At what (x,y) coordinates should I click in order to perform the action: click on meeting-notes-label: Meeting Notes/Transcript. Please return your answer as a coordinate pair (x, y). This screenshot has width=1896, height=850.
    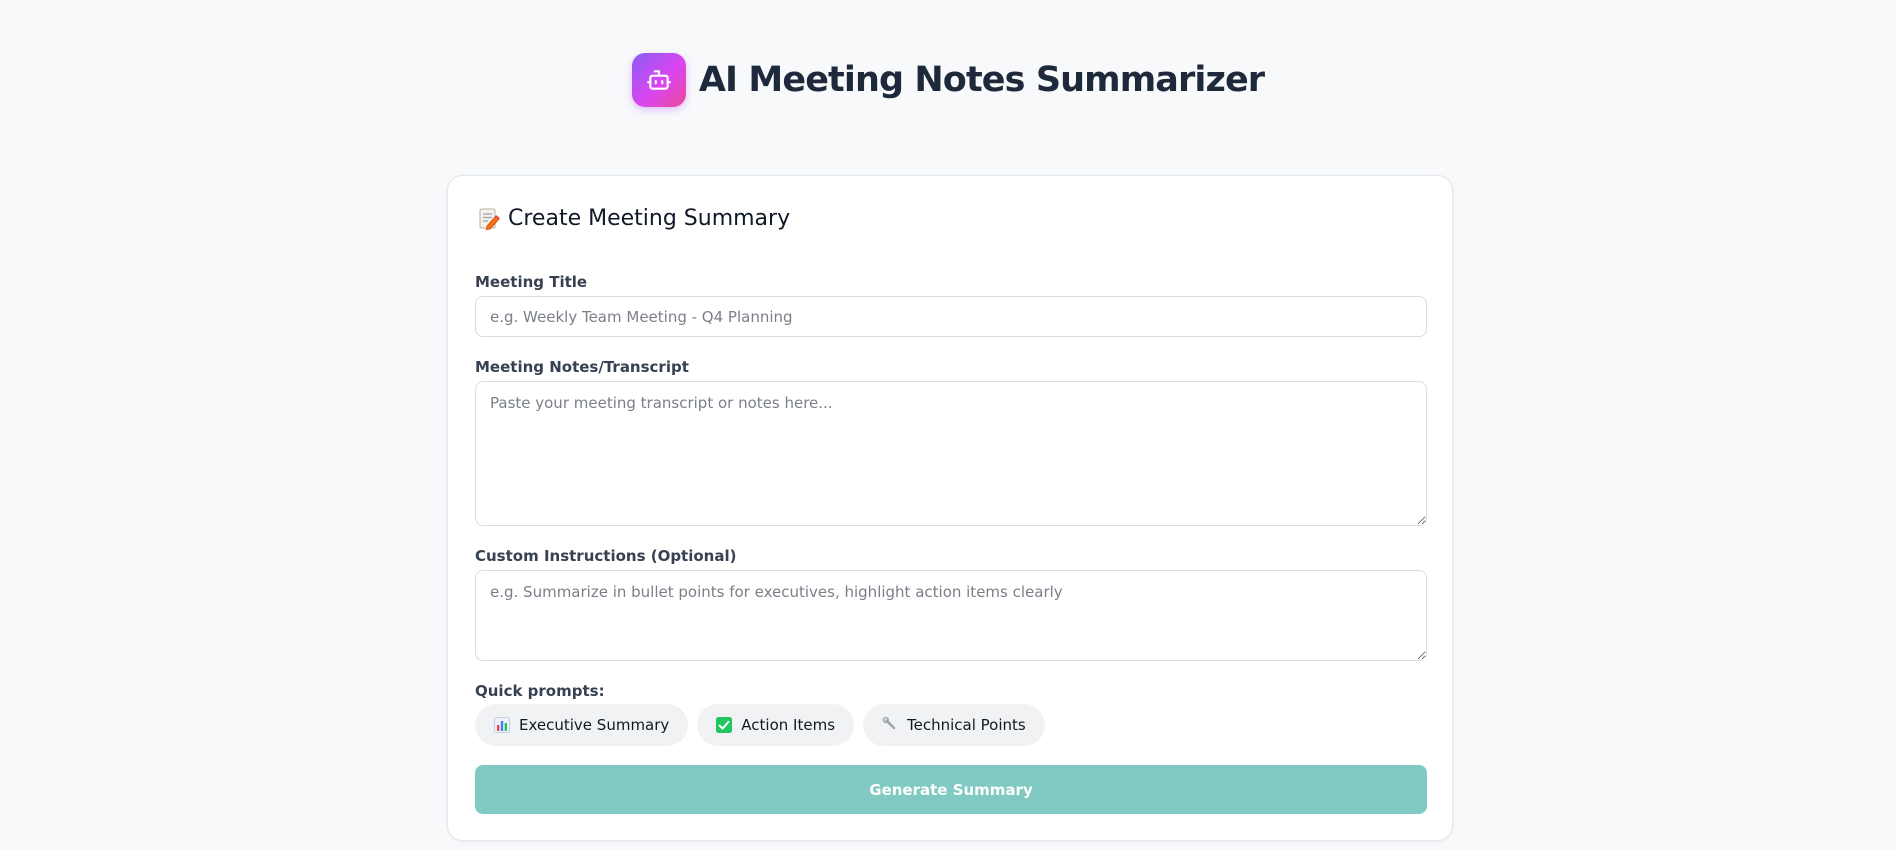
    Looking at the image, I should click on (582, 367).